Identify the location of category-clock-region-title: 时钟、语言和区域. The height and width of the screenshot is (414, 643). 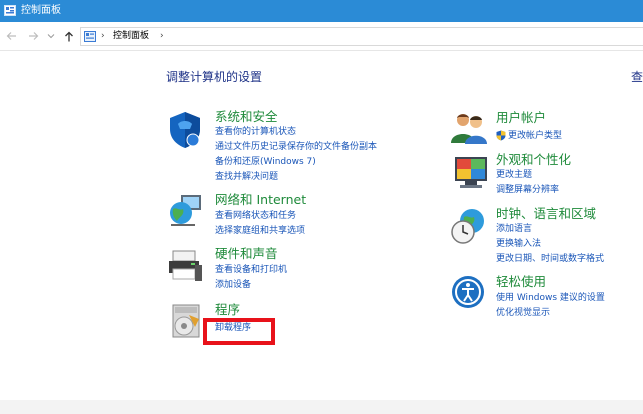
(546, 214).